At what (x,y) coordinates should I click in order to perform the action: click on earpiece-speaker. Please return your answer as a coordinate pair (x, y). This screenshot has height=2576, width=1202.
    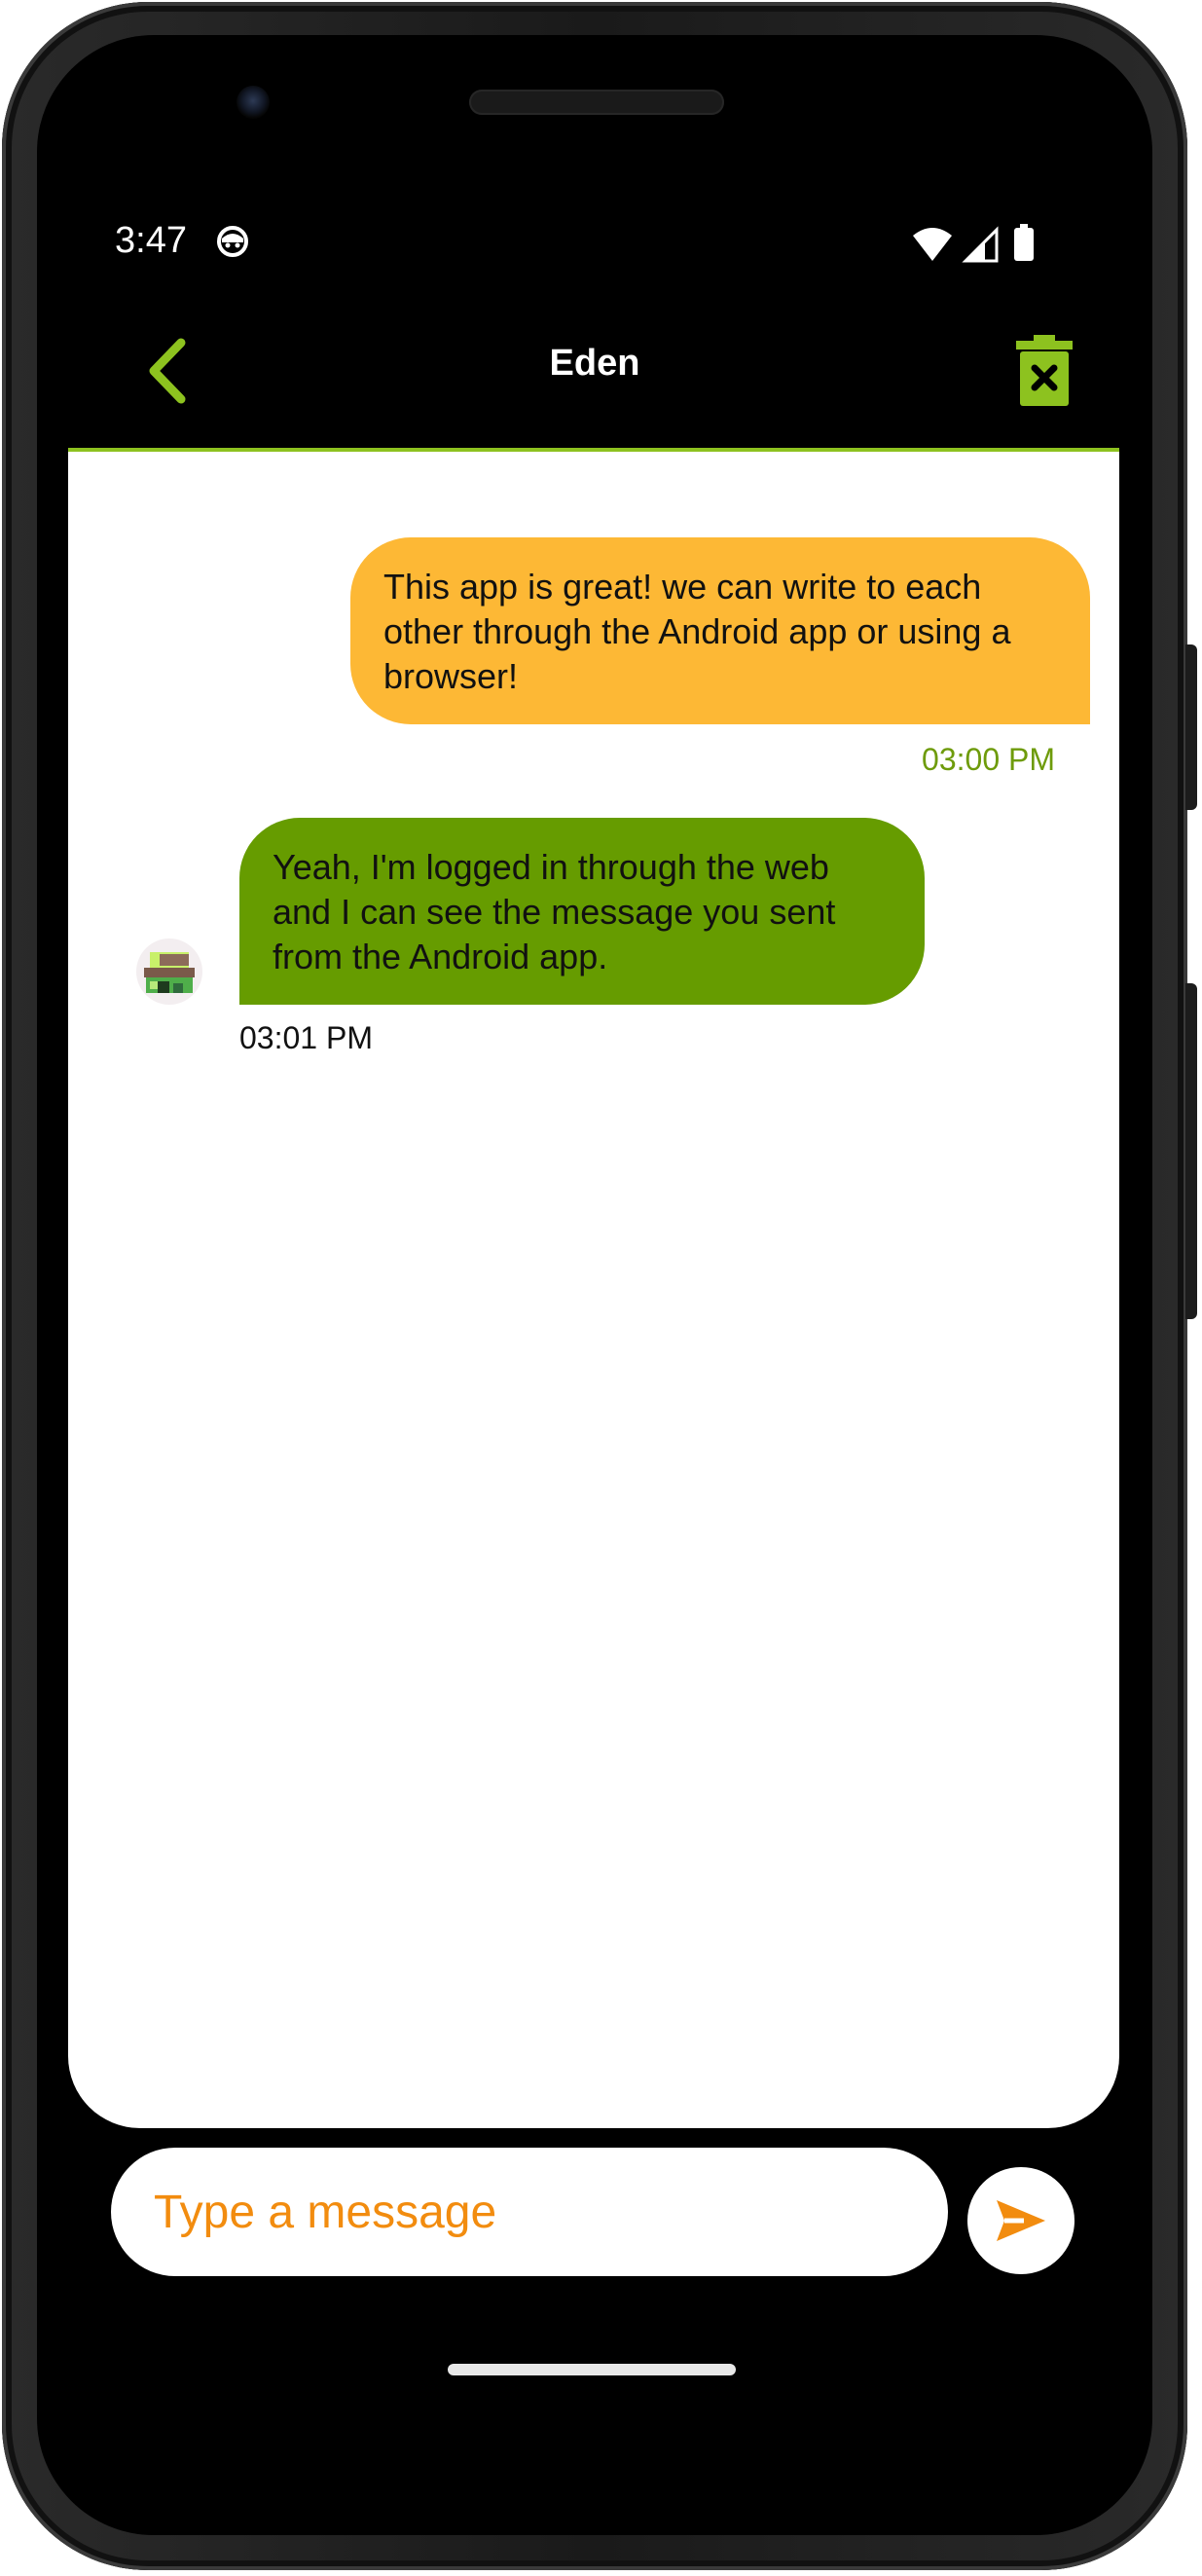
    Looking at the image, I should click on (597, 102).